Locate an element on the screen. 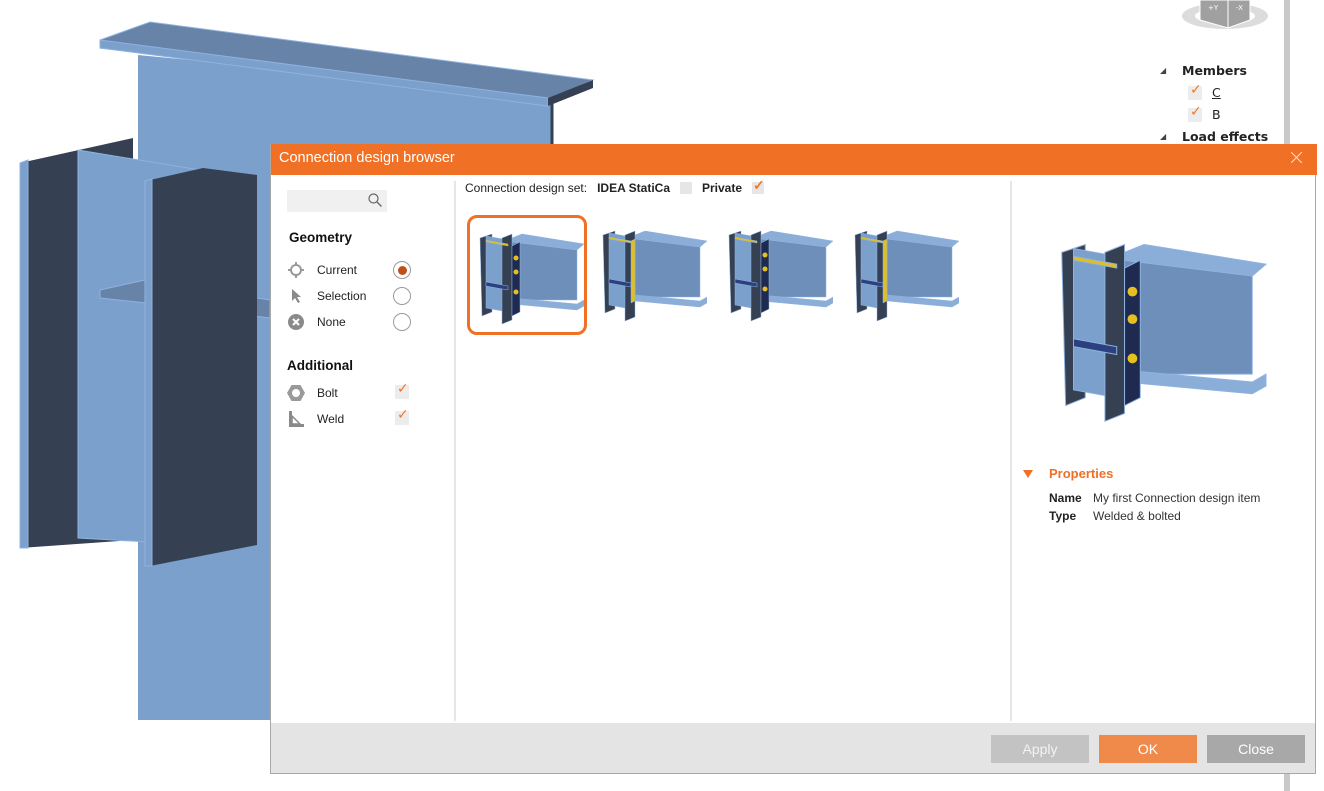 This screenshot has height=791, width=1324. properties-toggle: Properties is located at coordinates (1068, 473).